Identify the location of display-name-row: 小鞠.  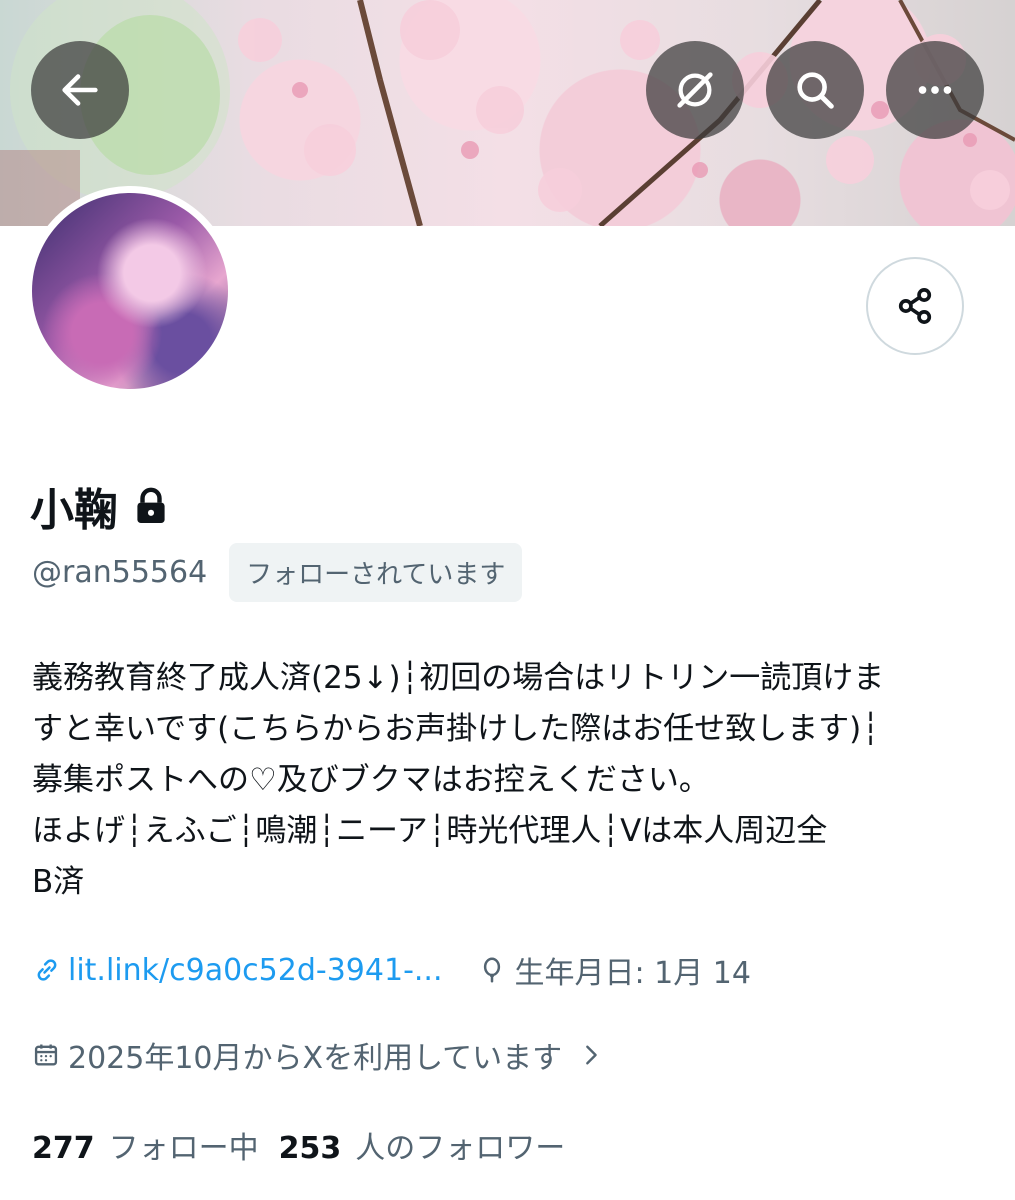
(99, 506).